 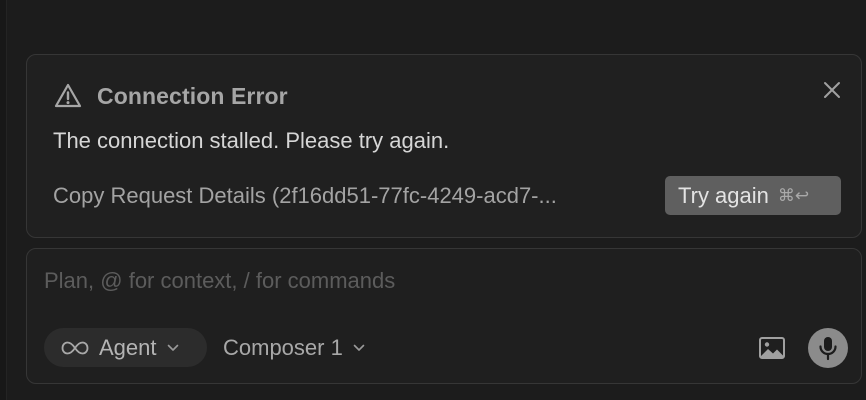 I want to click on close-icon, so click(x=832, y=90).